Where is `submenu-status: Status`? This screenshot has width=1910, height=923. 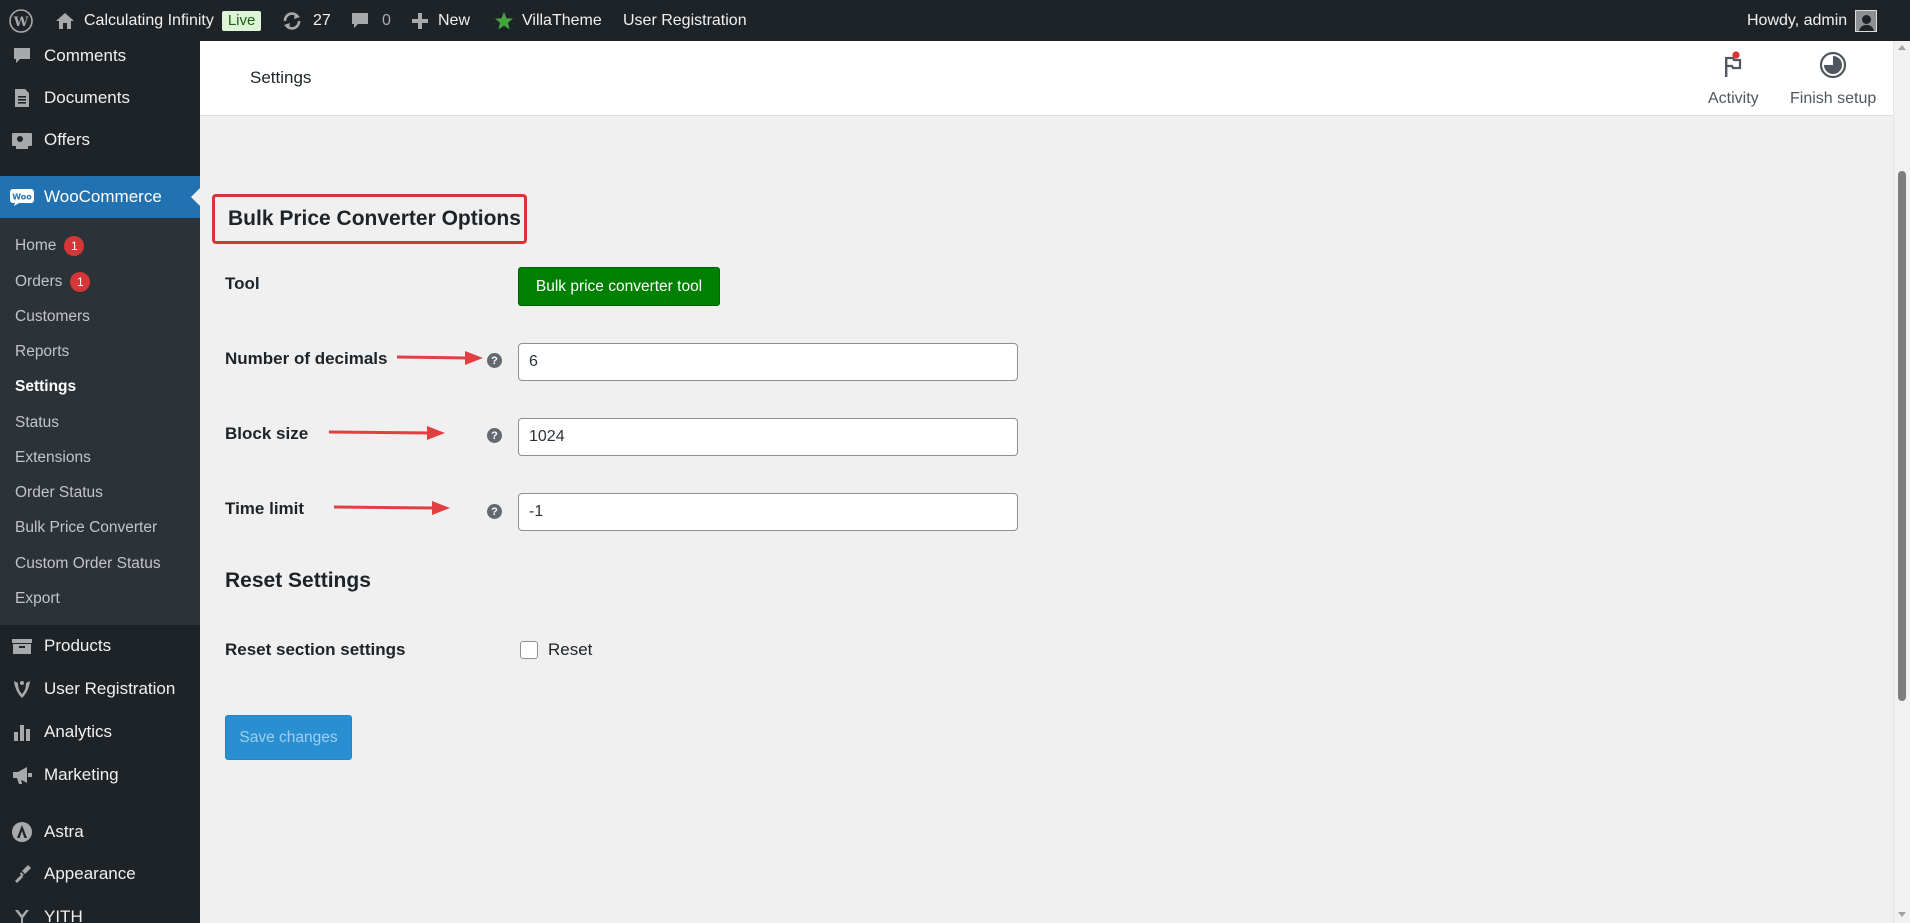
submenu-status: Status is located at coordinates (37, 423).